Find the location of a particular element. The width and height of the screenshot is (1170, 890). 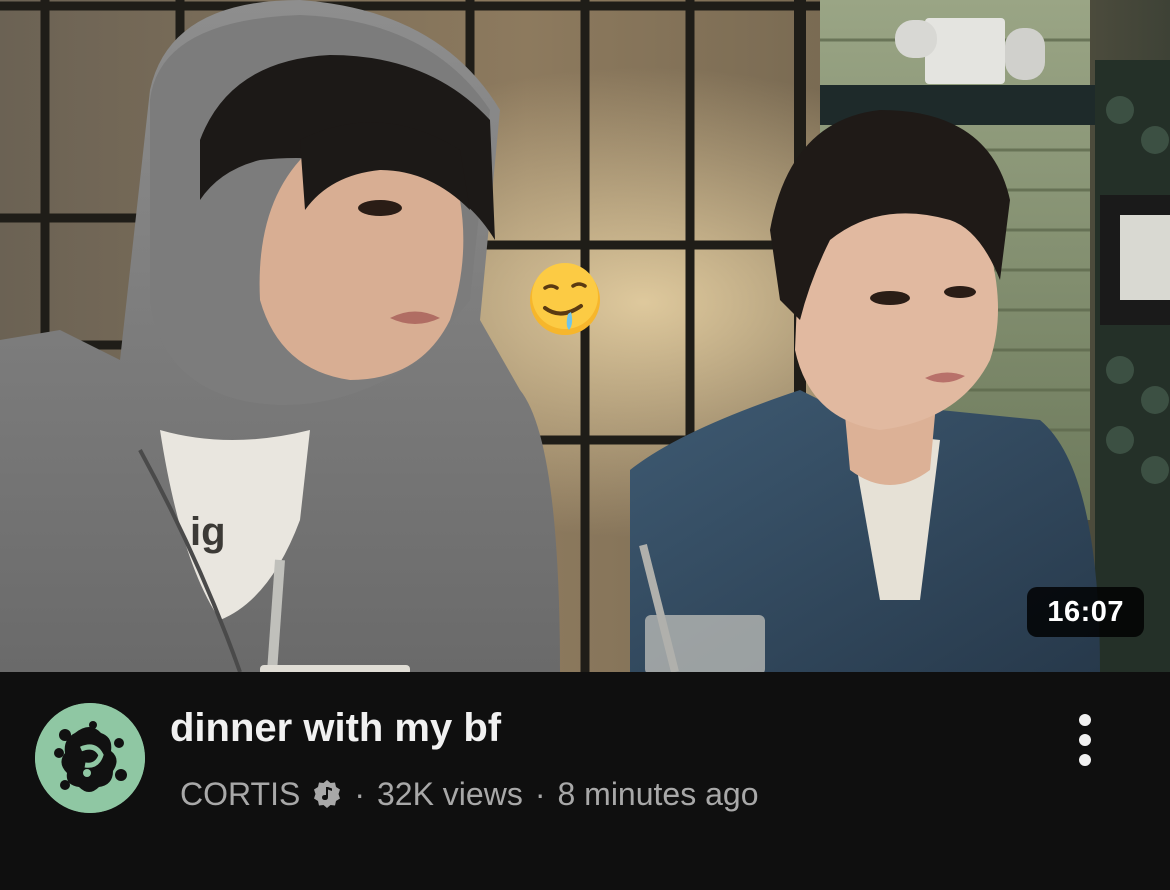

svg-text: ig is located at coordinates (208, 532).